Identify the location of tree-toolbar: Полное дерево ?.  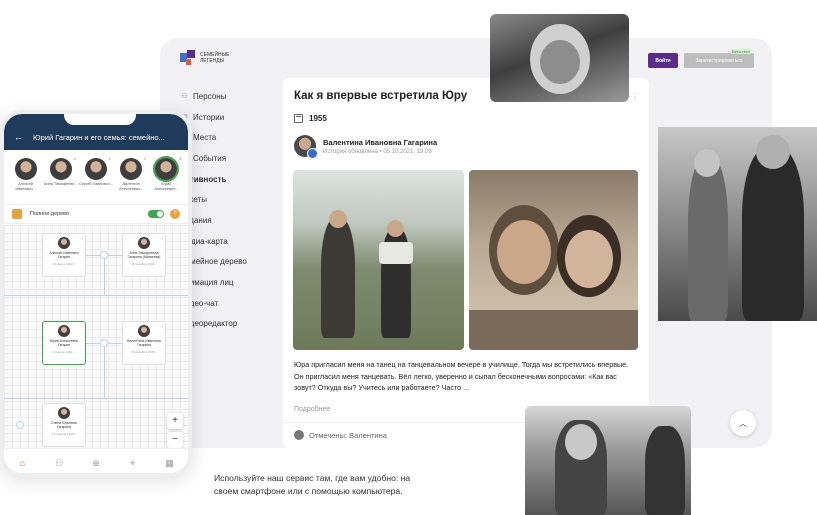
(96, 214).